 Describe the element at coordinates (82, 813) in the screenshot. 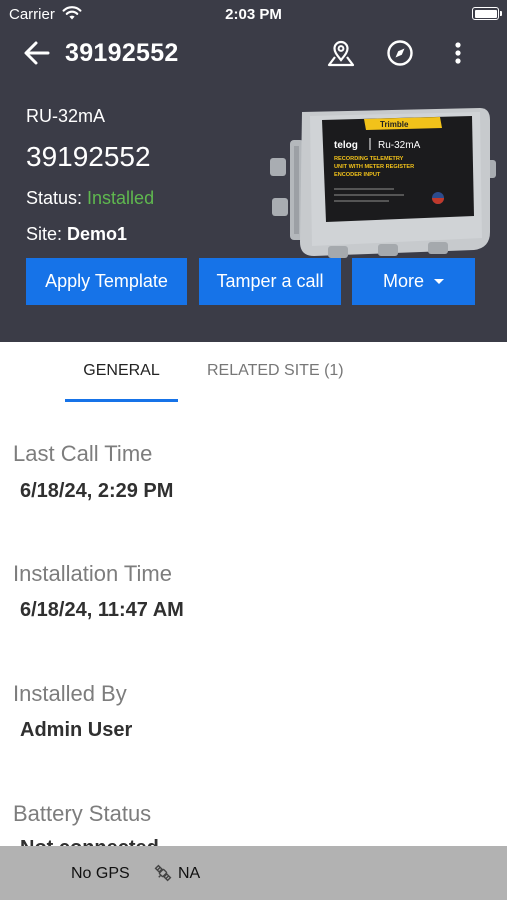

I see `battery-status-label: Battery Status` at that location.